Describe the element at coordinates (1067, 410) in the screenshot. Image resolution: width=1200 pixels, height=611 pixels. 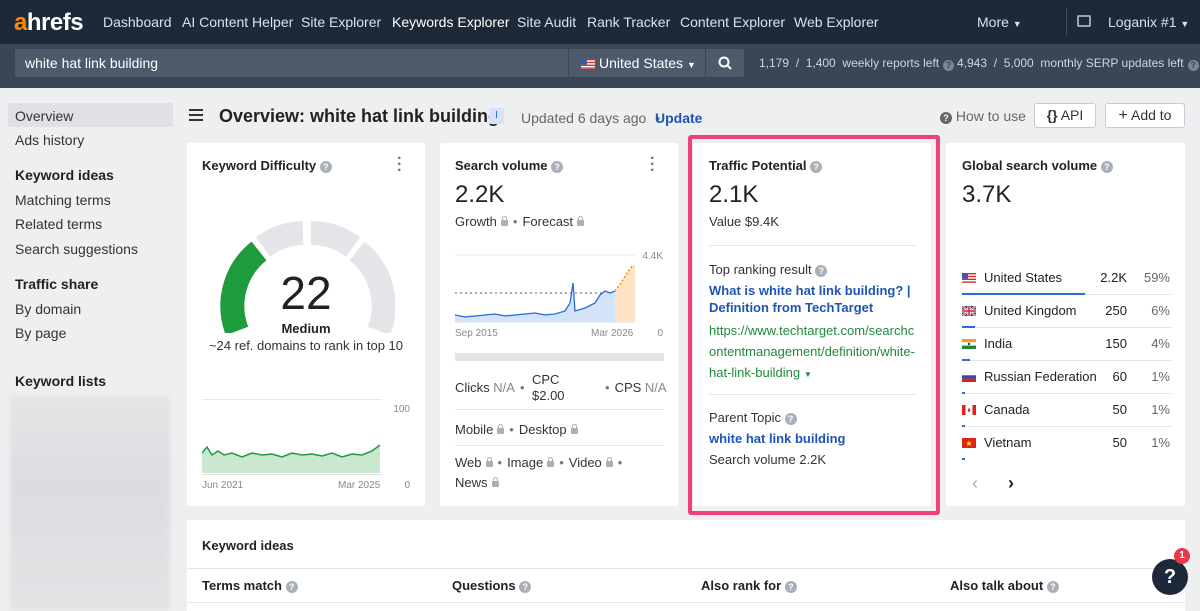
I see `country-row: Canada 50 1%` at that location.